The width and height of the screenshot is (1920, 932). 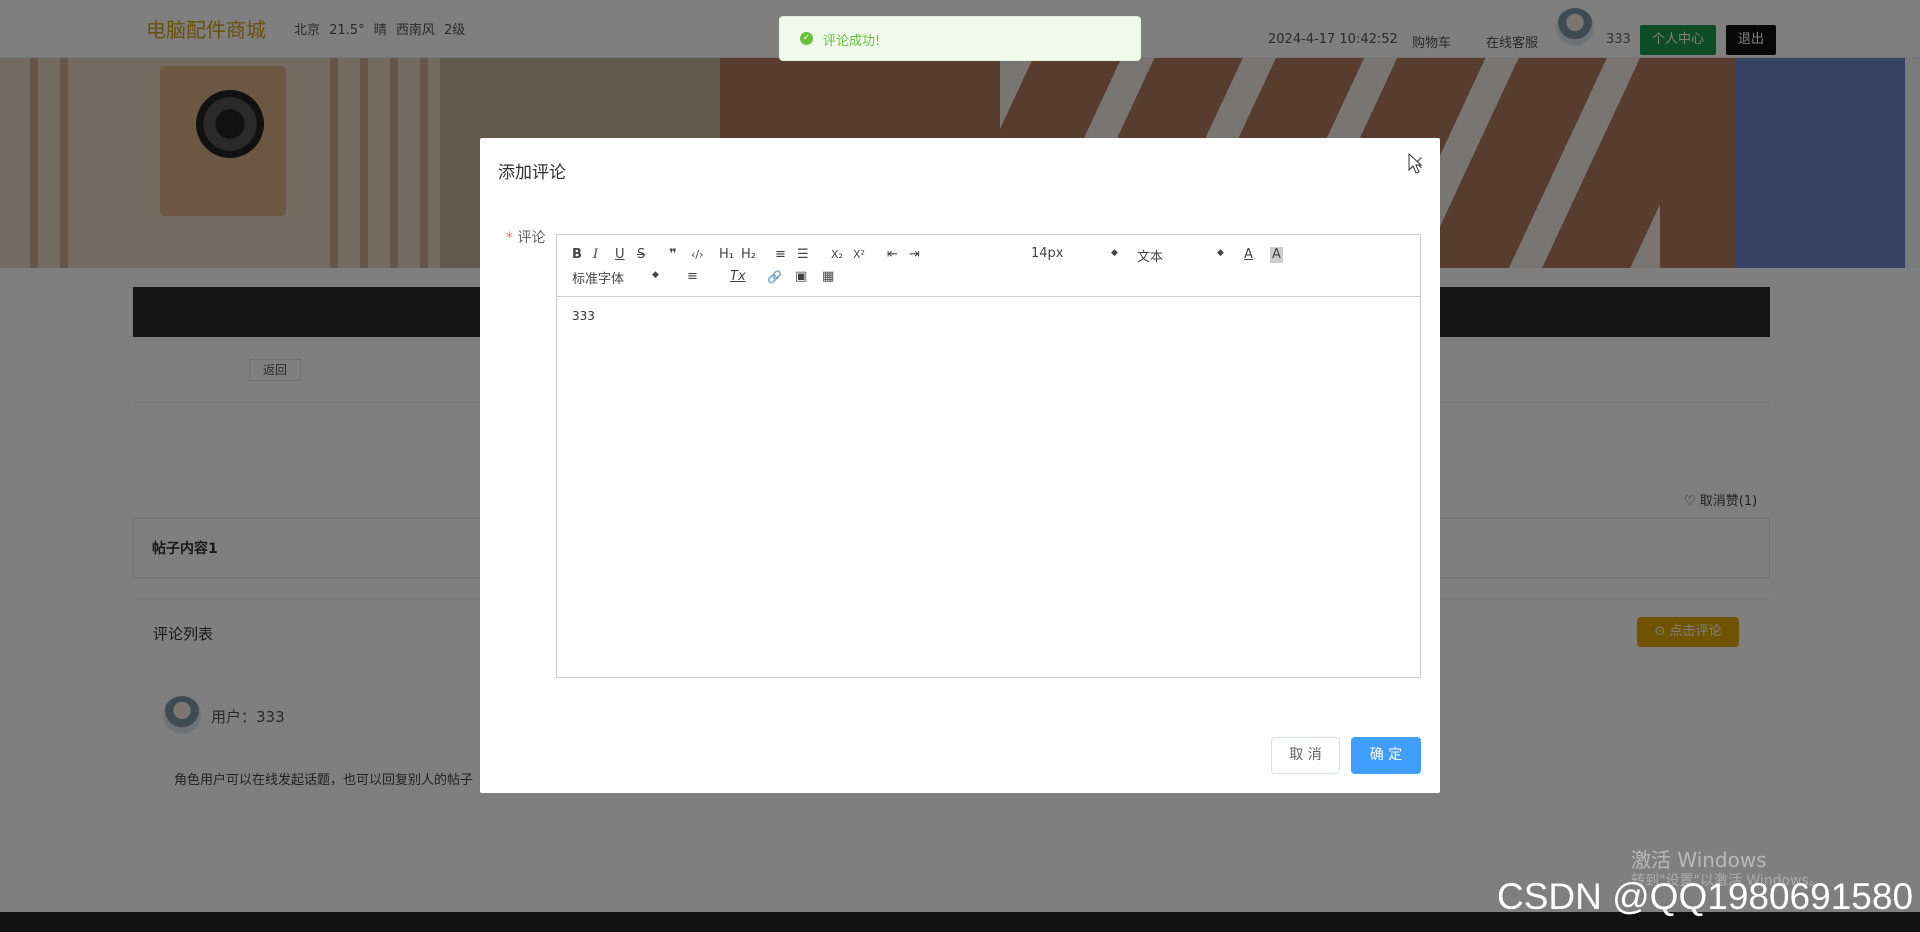 I want to click on font-color-icon: A, so click(x=1248, y=255).